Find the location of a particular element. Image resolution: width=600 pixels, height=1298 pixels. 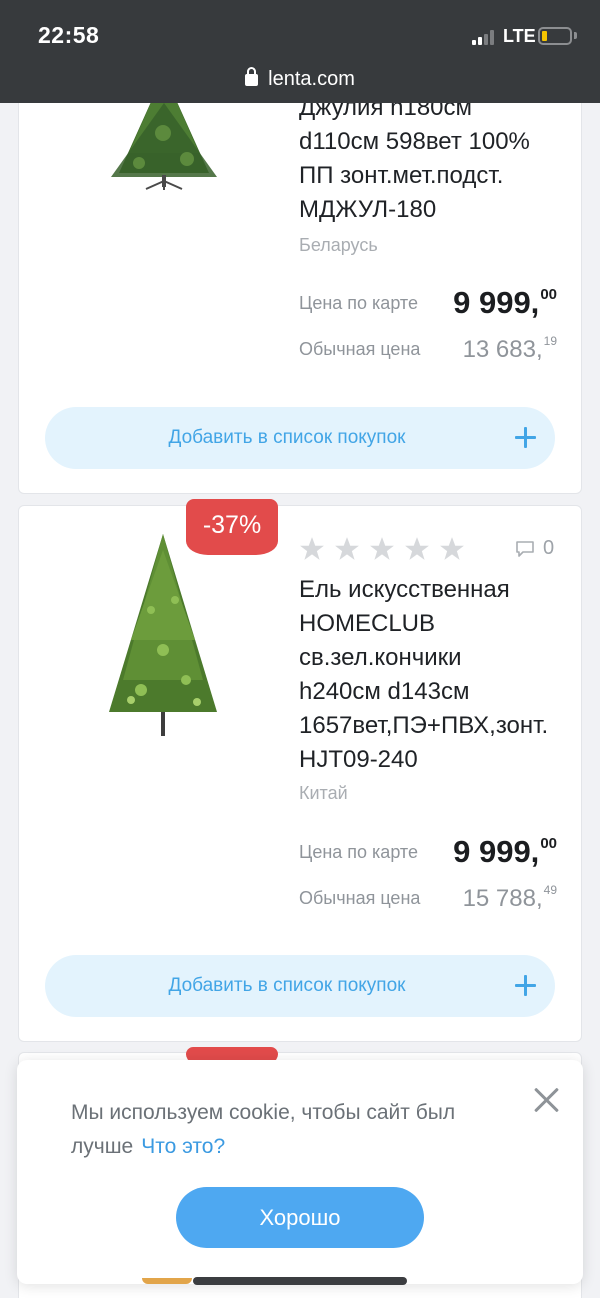

product-image-peek is located at coordinates (167, 1281).